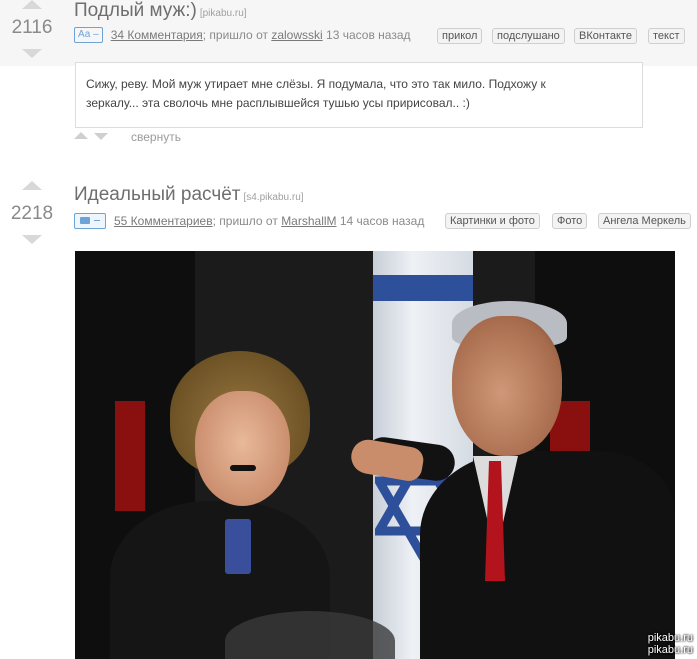 The height and width of the screenshot is (659, 697). What do you see at coordinates (32, 27) in the screenshot?
I see `post-rating: 2116` at bounding box center [32, 27].